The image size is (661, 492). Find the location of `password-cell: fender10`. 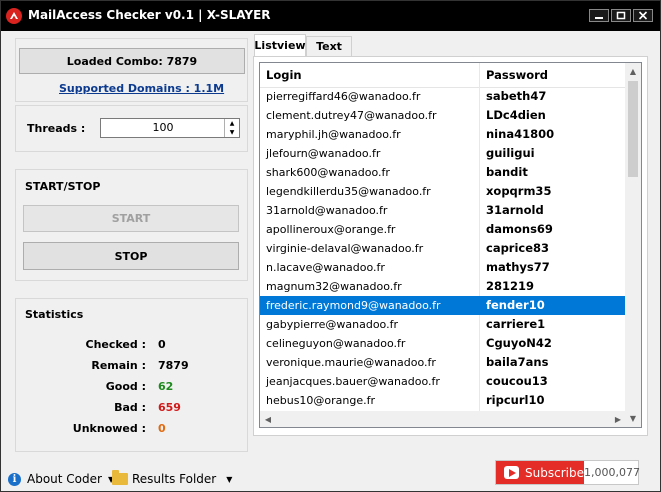

password-cell: fender10 is located at coordinates (515, 305).